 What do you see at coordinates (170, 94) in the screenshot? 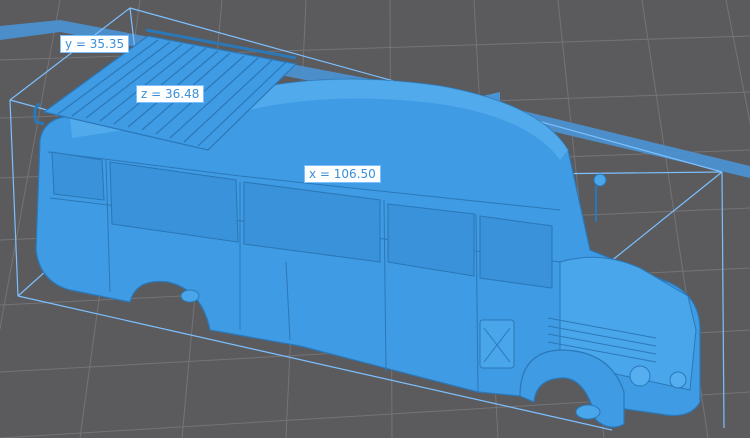
I see `dimension-z-label: z = 36.48` at bounding box center [170, 94].